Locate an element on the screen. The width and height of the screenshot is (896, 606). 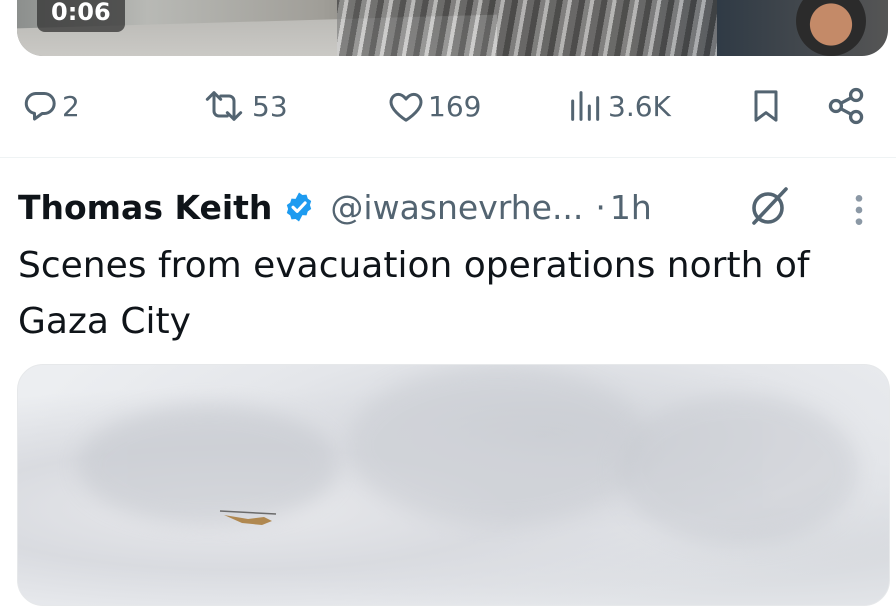
bookmark-button is located at coordinates (766, 106).